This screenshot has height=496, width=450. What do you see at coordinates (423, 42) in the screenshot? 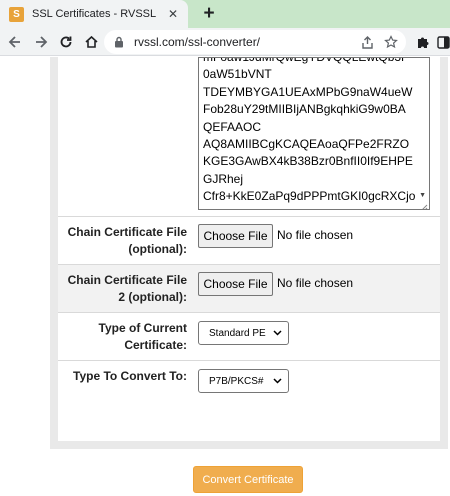
I see `extensions-puzzle-icon` at bounding box center [423, 42].